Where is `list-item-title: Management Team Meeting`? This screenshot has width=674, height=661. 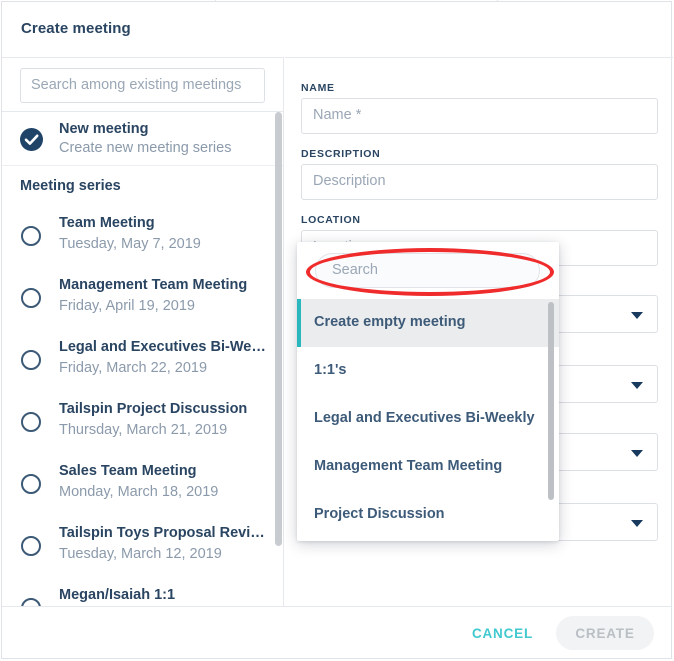 list-item-title: Management Team Meeting is located at coordinates (153, 285).